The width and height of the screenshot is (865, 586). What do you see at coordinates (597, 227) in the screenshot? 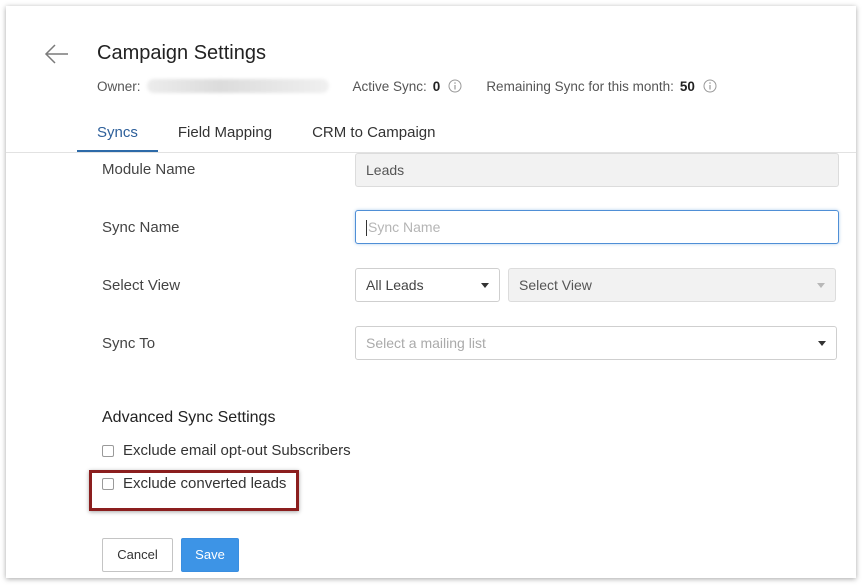
I see `sync-name-input: Sync Name` at bounding box center [597, 227].